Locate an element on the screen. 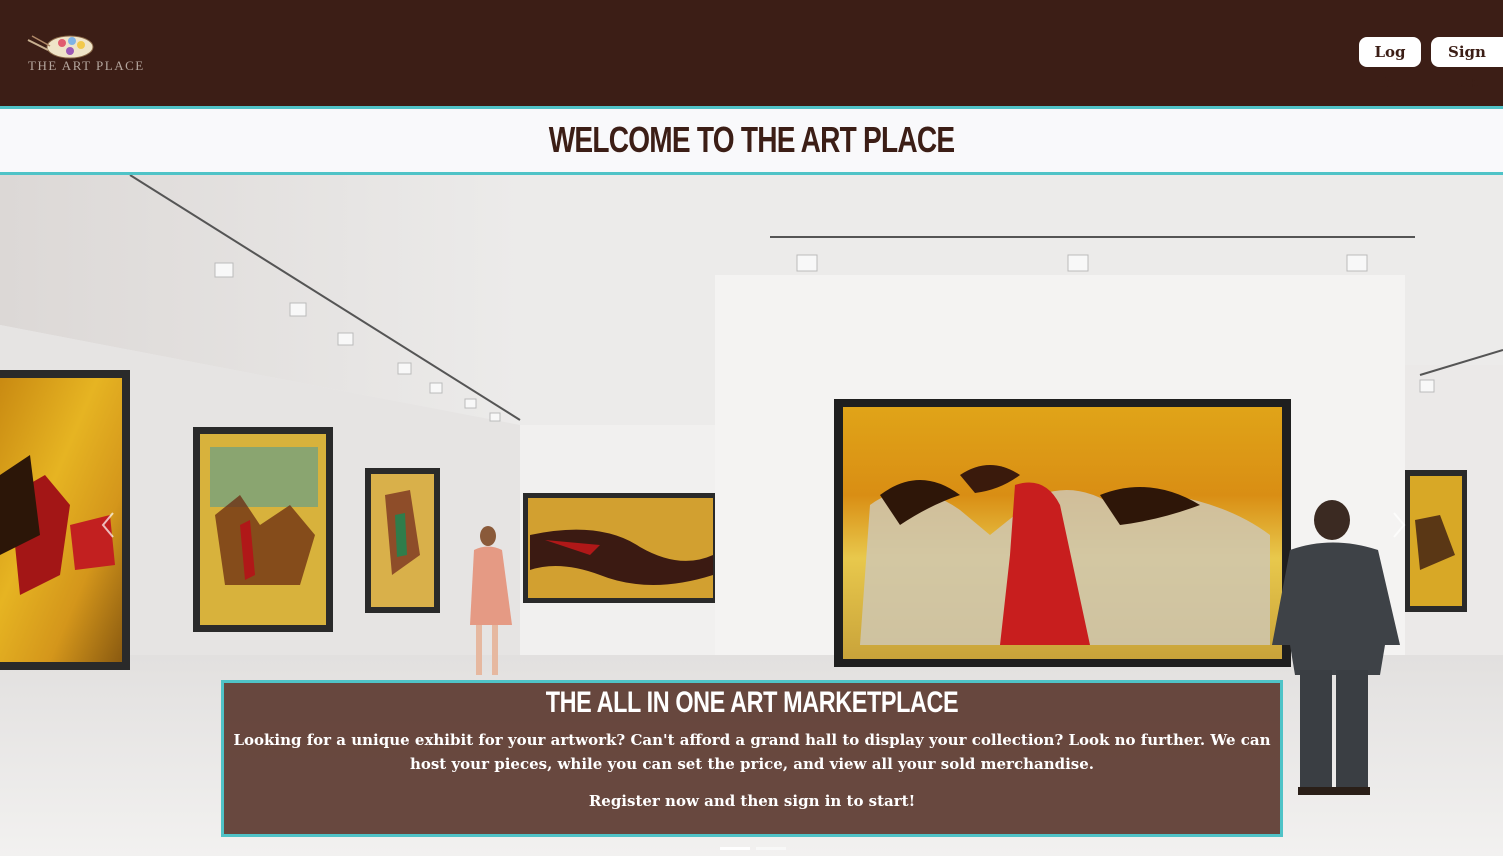  chevron-right-icon is located at coordinates (1399, 525).